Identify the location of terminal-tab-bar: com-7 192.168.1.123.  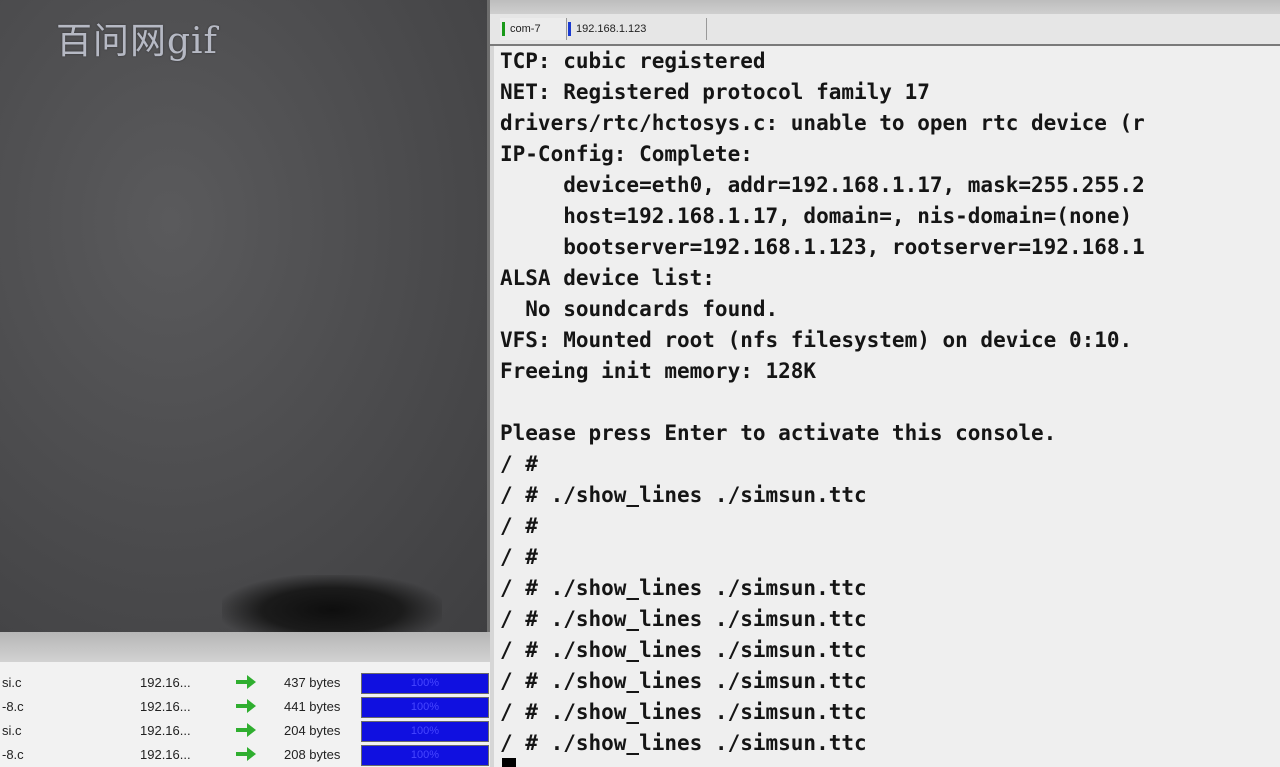
(885, 30).